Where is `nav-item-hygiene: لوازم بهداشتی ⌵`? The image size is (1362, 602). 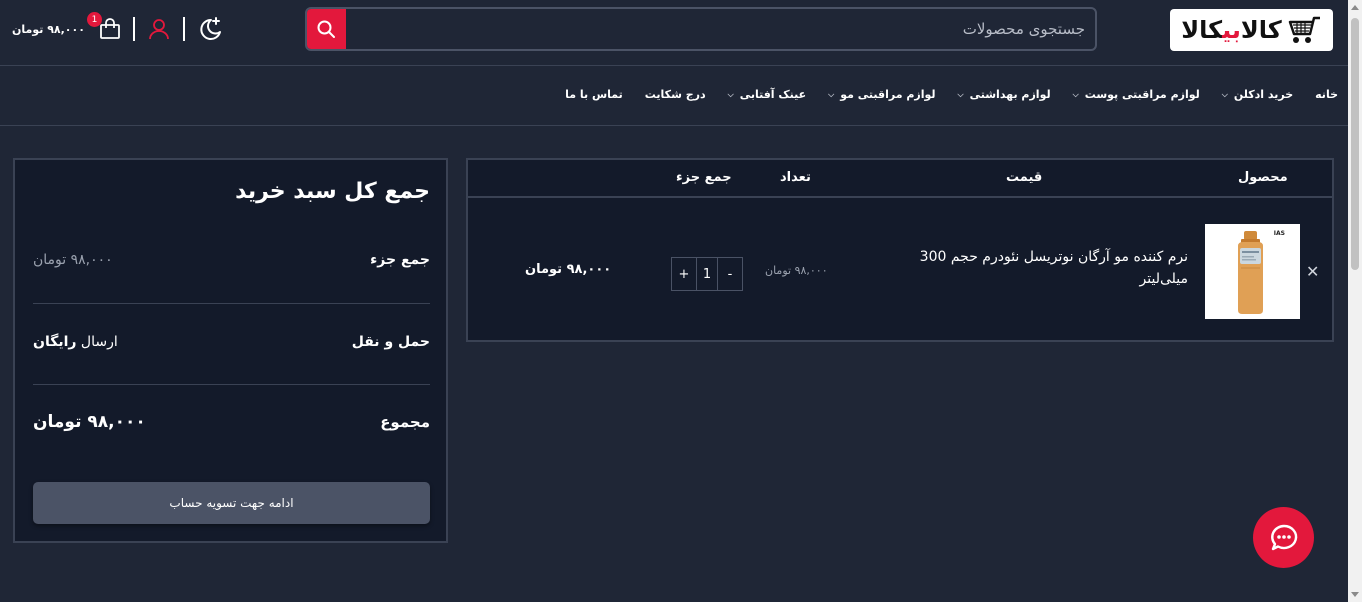 nav-item-hygiene: لوازم بهداشتی ⌵ is located at coordinates (1004, 94).